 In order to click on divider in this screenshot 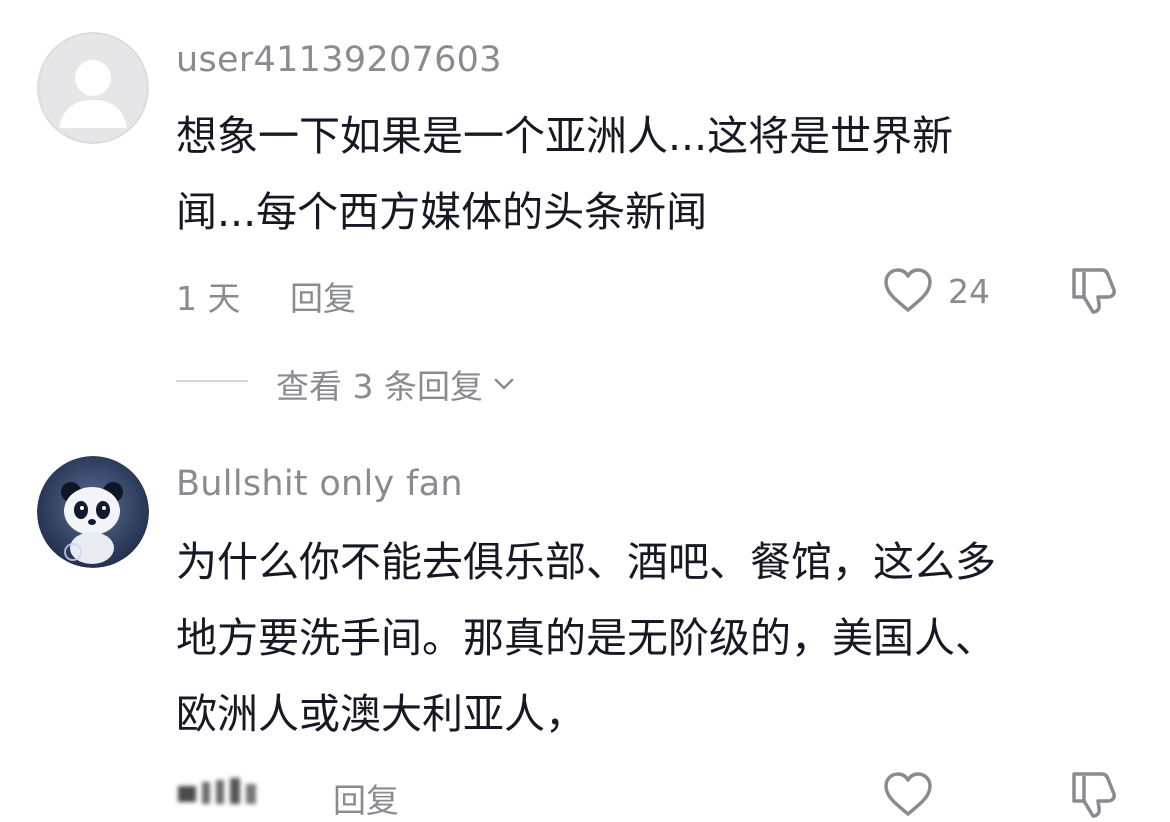, I will do `click(212, 381)`.